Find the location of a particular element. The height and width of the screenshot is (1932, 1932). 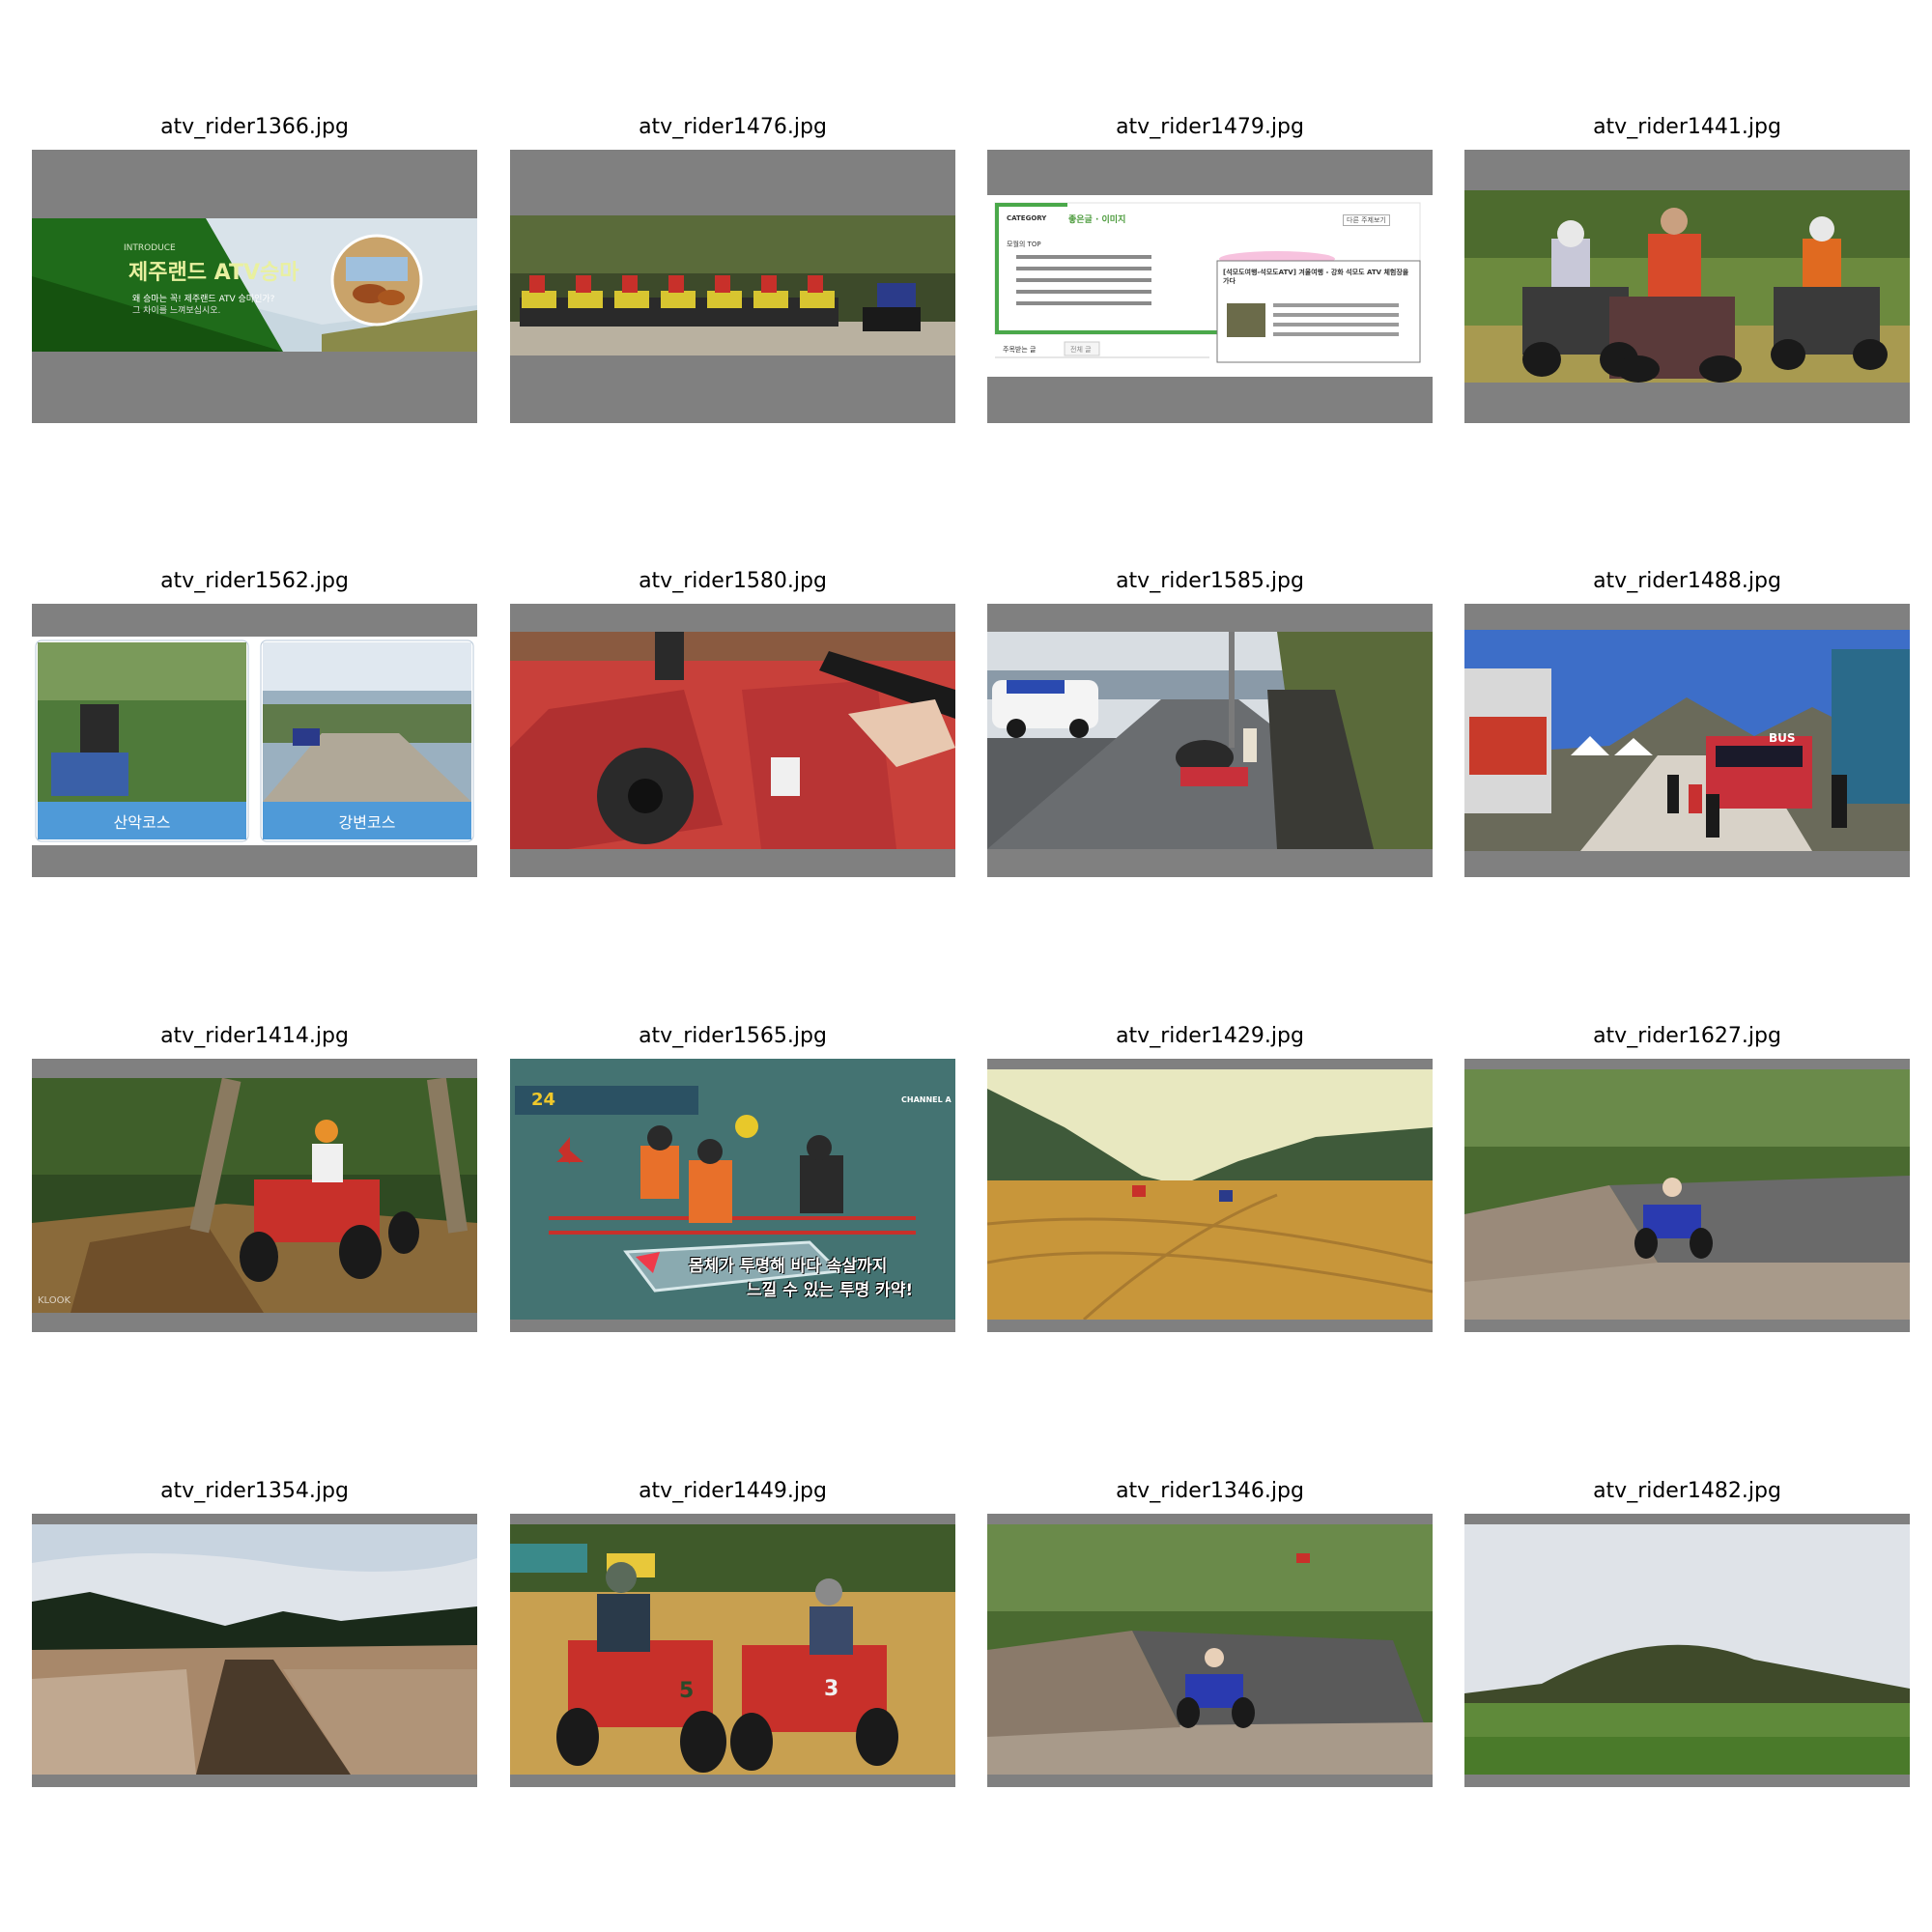

watermark-text: KLOOK is located at coordinates (54, 1300).